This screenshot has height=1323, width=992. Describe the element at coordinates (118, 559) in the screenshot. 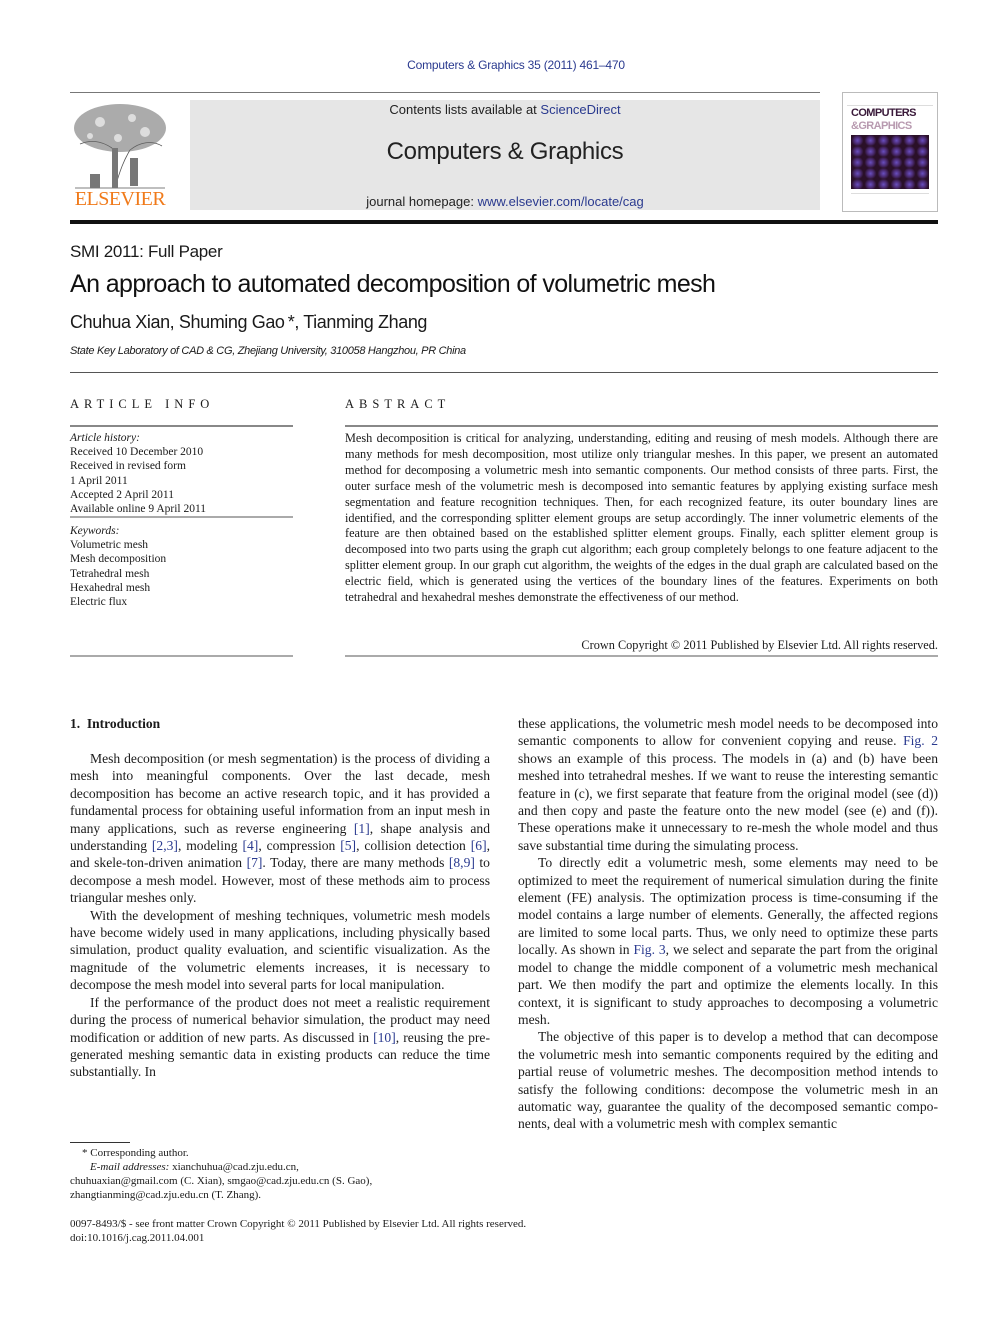

I see `keyword-item: Mesh decomposition` at that location.